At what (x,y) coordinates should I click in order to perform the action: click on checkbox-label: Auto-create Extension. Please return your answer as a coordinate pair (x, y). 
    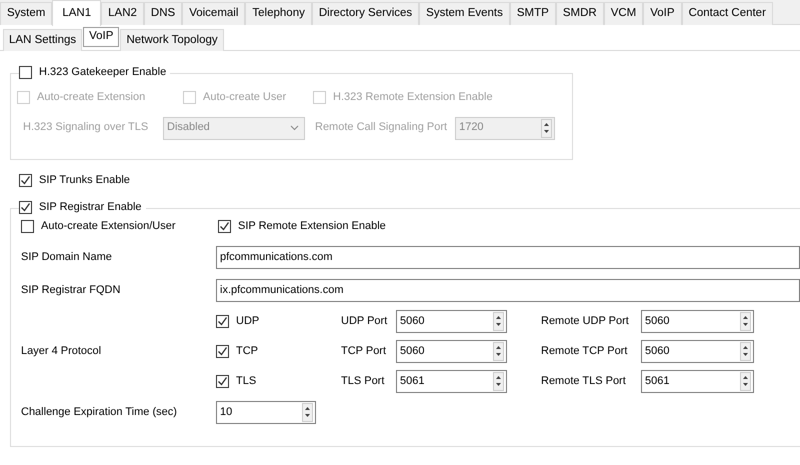
    Looking at the image, I should click on (91, 97).